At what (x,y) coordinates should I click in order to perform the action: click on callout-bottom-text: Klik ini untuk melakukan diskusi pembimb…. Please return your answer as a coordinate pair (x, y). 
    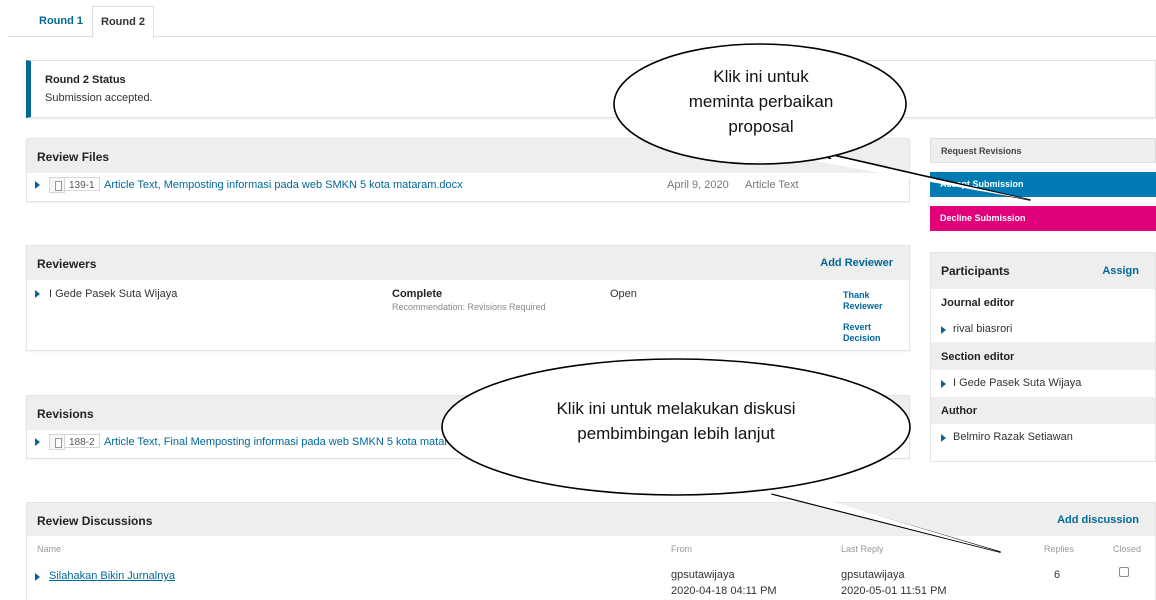
    Looking at the image, I should click on (676, 421).